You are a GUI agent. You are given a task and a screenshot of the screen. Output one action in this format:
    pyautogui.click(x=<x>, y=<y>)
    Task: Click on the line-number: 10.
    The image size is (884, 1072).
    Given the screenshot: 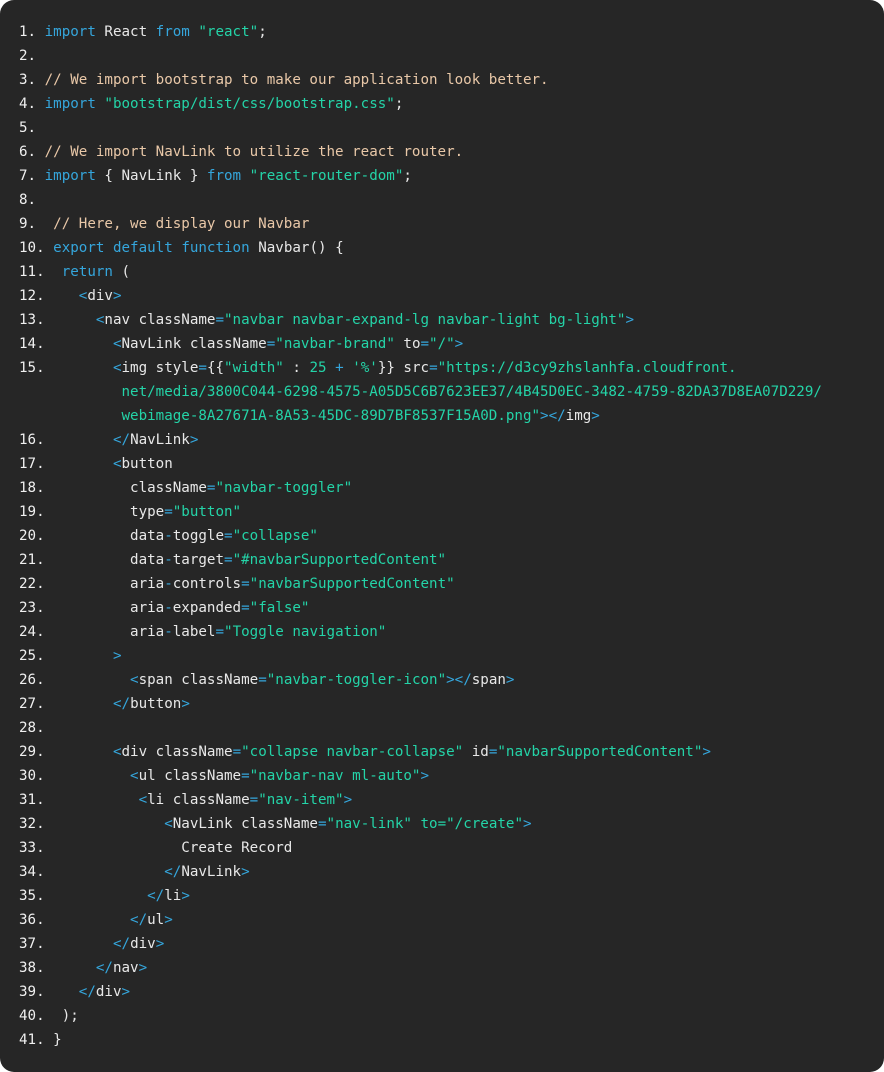 What is the action you would take?
    pyautogui.click(x=36, y=248)
    